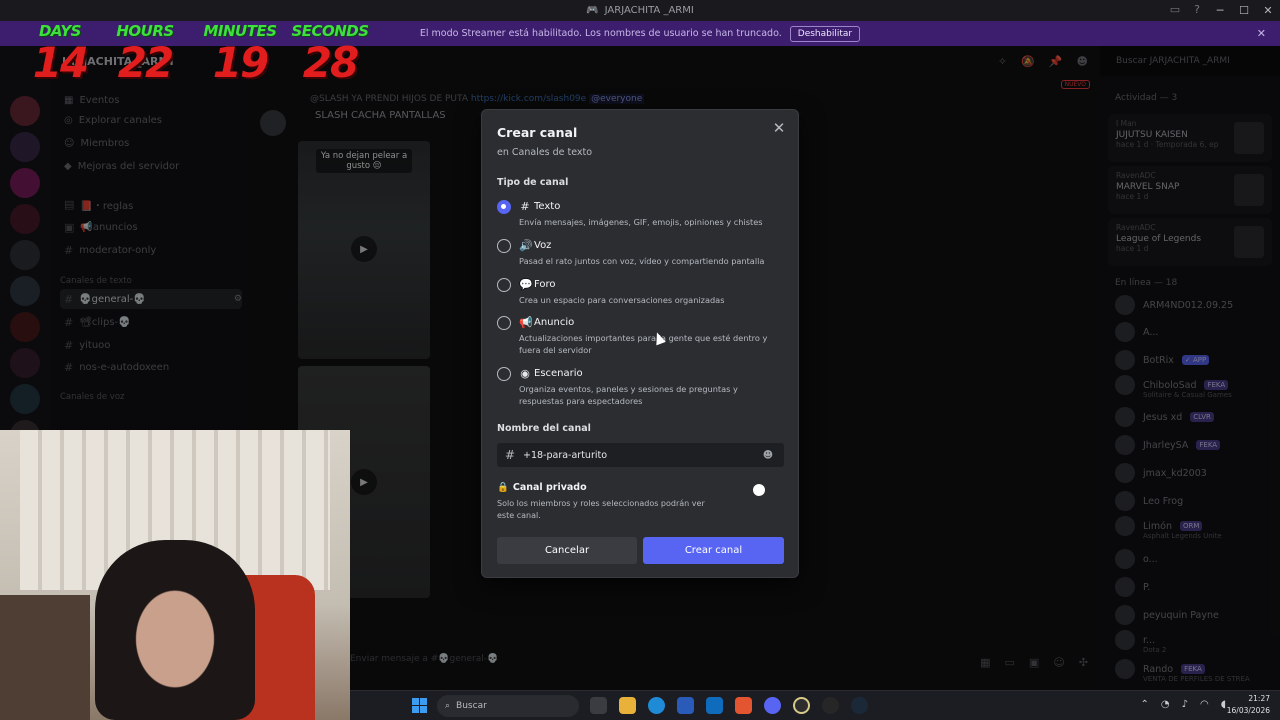 The height and width of the screenshot is (720, 1280). What do you see at coordinates (504, 246) in the screenshot?
I see `radio-voice` at bounding box center [504, 246].